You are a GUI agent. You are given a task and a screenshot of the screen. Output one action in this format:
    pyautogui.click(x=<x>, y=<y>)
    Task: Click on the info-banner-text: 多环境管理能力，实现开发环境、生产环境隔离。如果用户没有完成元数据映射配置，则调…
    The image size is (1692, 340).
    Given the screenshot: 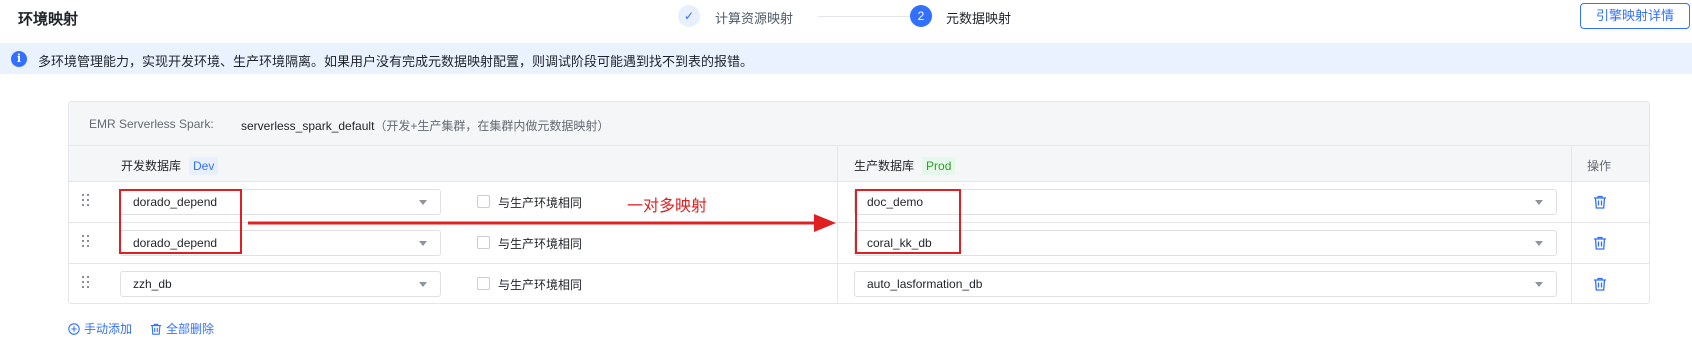 What is the action you would take?
    pyautogui.click(x=396, y=61)
    